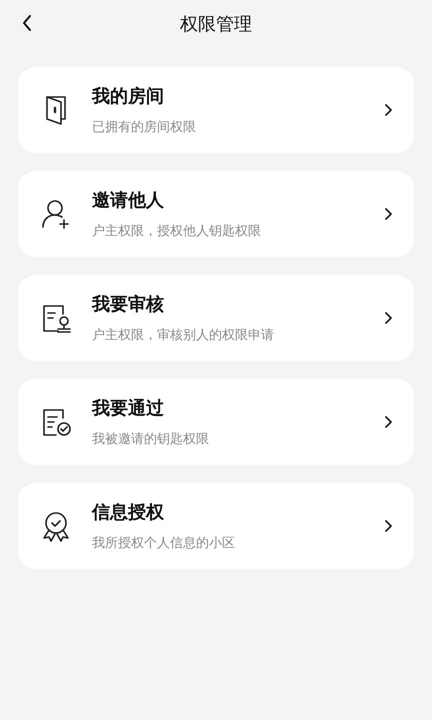 Image resolution: width=432 pixels, height=720 pixels. Describe the element at coordinates (150, 439) in the screenshot. I see `item-subtitle: 我被邀请的钥匙权限` at that location.